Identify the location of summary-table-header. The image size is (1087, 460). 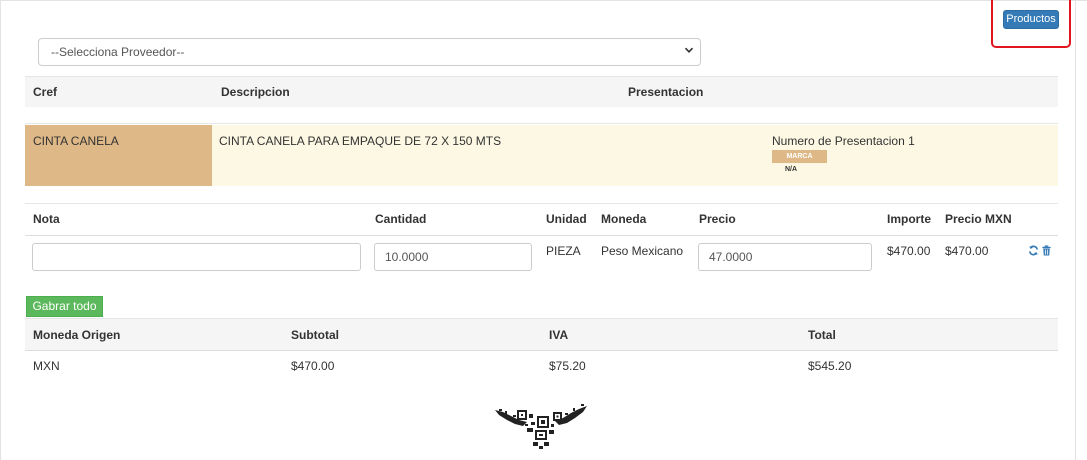
(541, 334).